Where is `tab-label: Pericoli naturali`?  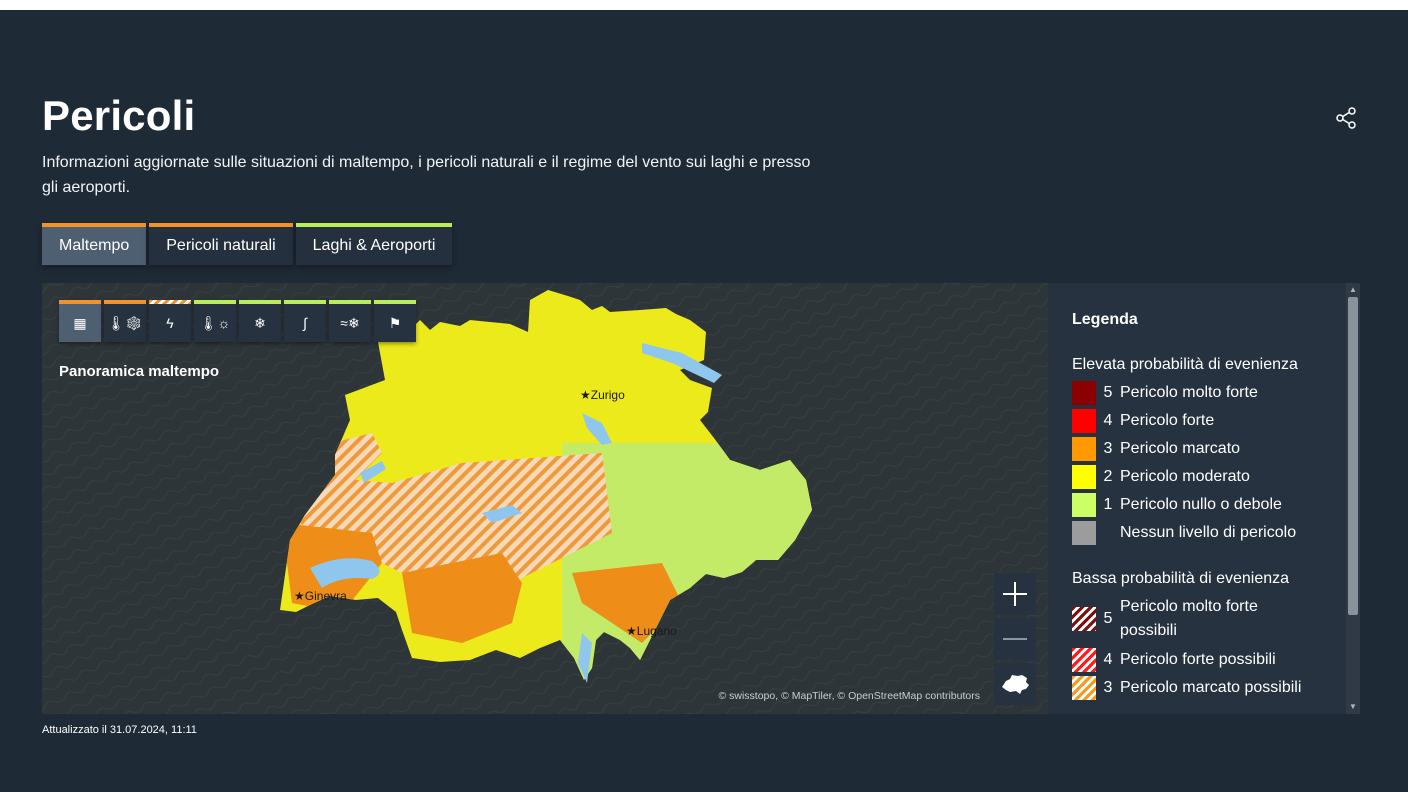
tab-label: Pericoli naturali is located at coordinates (221, 245).